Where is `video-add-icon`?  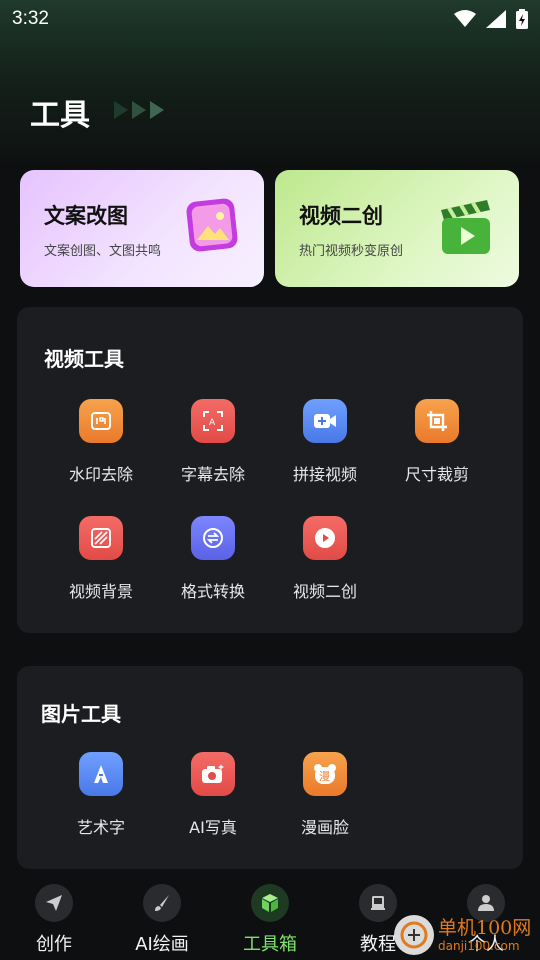
video-add-icon is located at coordinates (325, 421).